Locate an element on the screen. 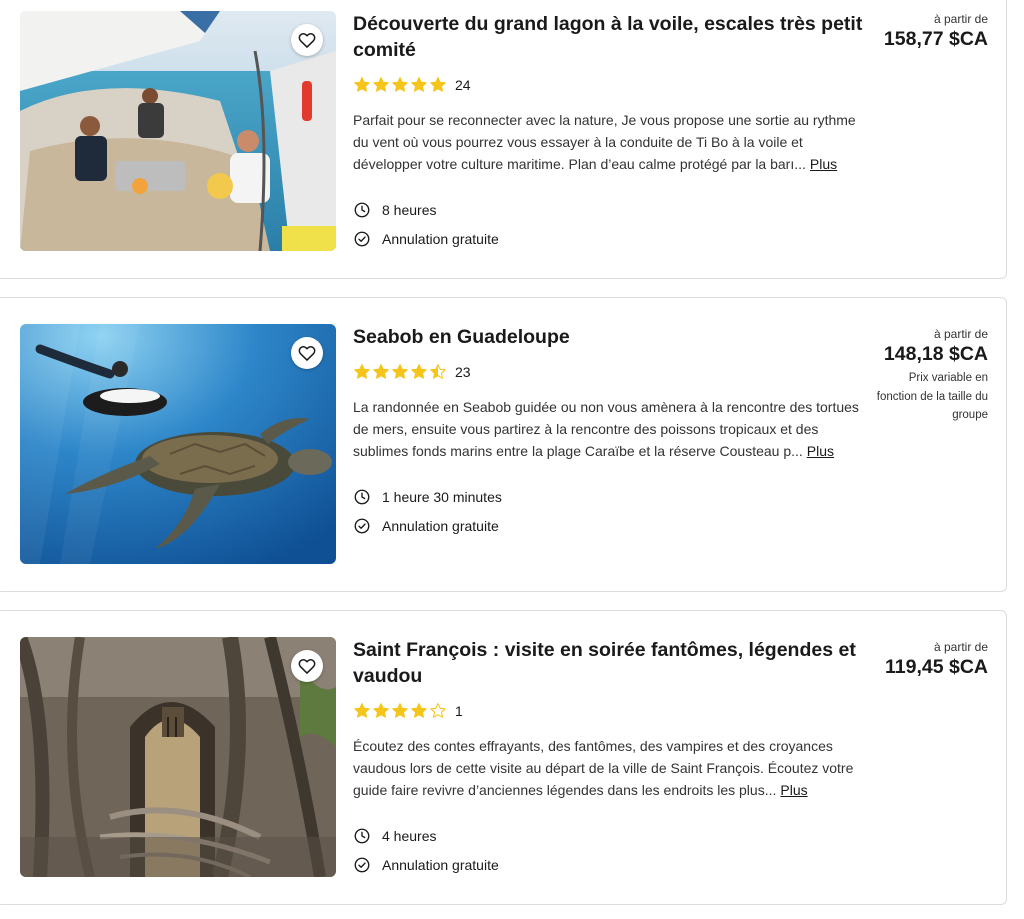 The height and width of the screenshot is (919, 1024). rating: 24 is located at coordinates (610, 85).